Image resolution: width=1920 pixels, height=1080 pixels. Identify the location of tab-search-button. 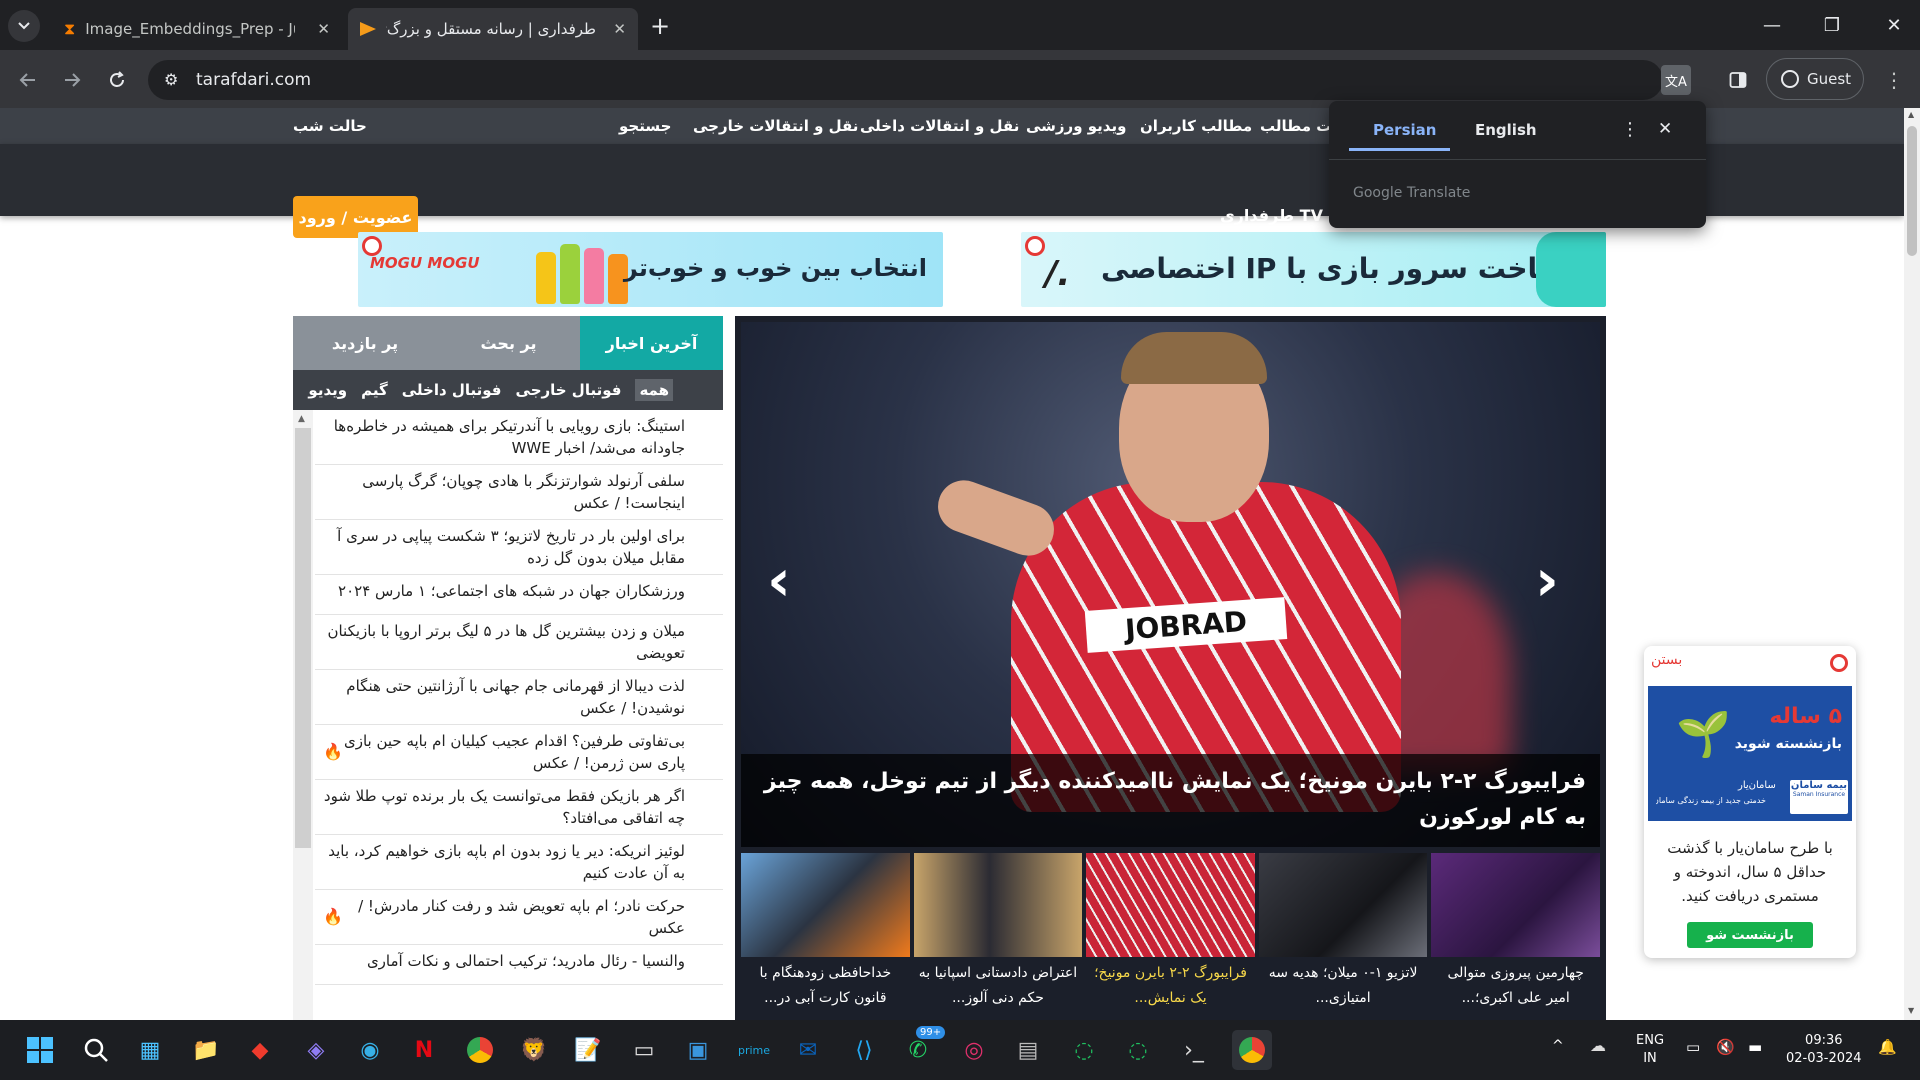
(24, 26).